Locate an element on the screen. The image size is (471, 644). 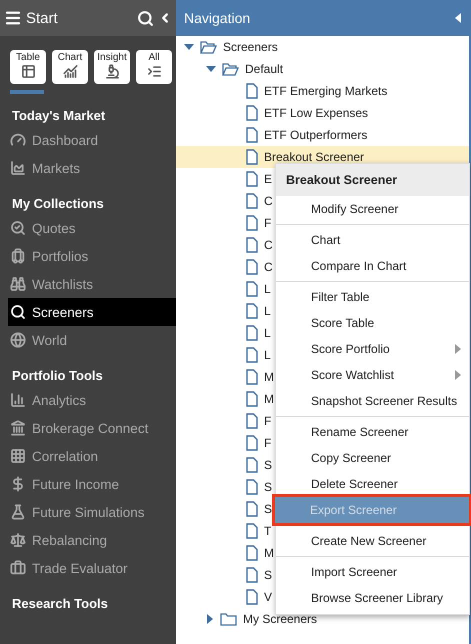
sidebar-item: Future Simulations is located at coordinates (88, 512).